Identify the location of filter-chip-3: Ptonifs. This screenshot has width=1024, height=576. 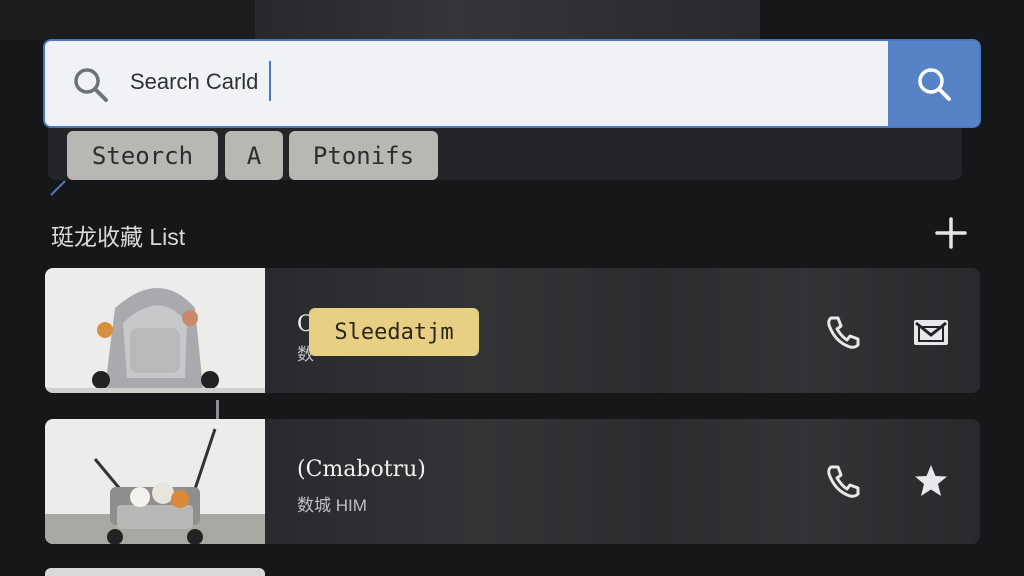
(363, 155).